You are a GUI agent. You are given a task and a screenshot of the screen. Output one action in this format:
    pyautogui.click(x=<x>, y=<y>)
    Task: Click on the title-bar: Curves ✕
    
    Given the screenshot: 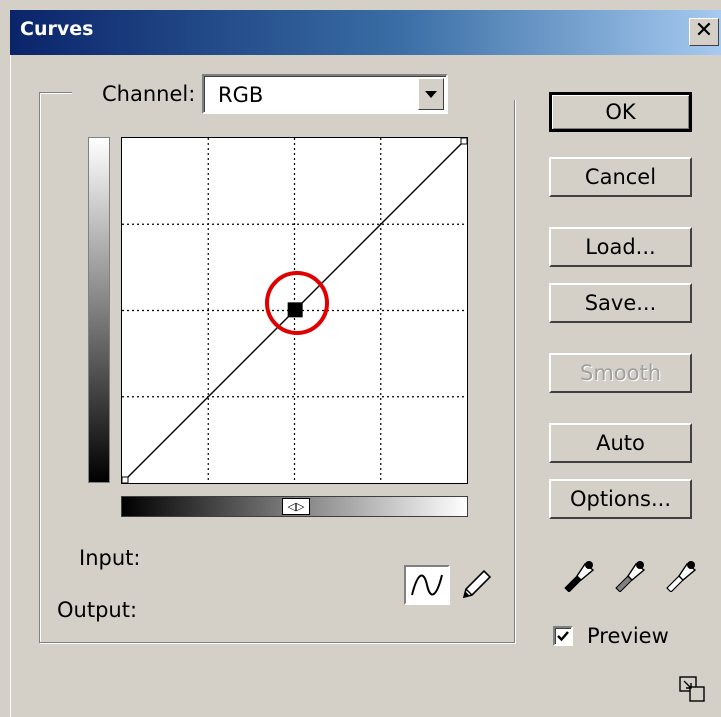 What is the action you would take?
    pyautogui.click(x=360, y=27)
    